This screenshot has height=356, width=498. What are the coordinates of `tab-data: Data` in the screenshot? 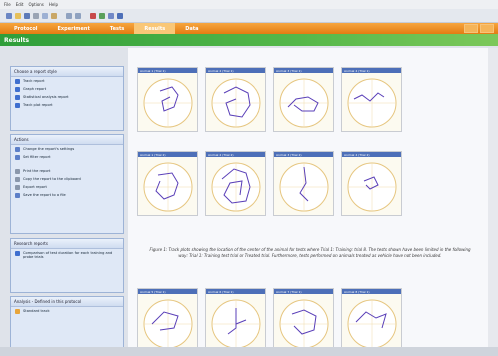 It's located at (191, 28).